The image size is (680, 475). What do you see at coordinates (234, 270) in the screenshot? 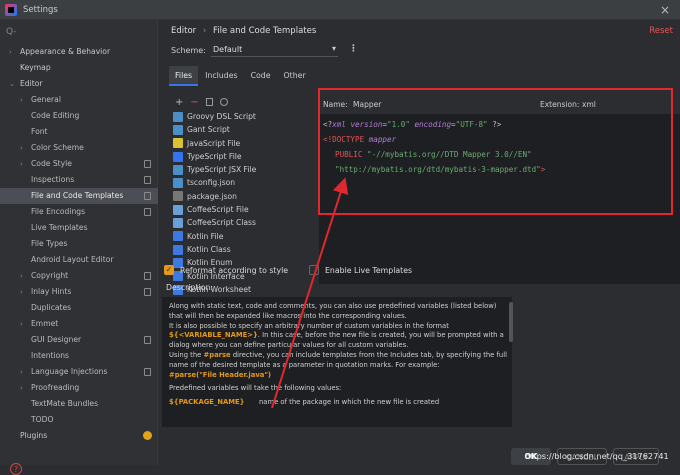
I see `reformat-label: Reformat according to style` at bounding box center [234, 270].